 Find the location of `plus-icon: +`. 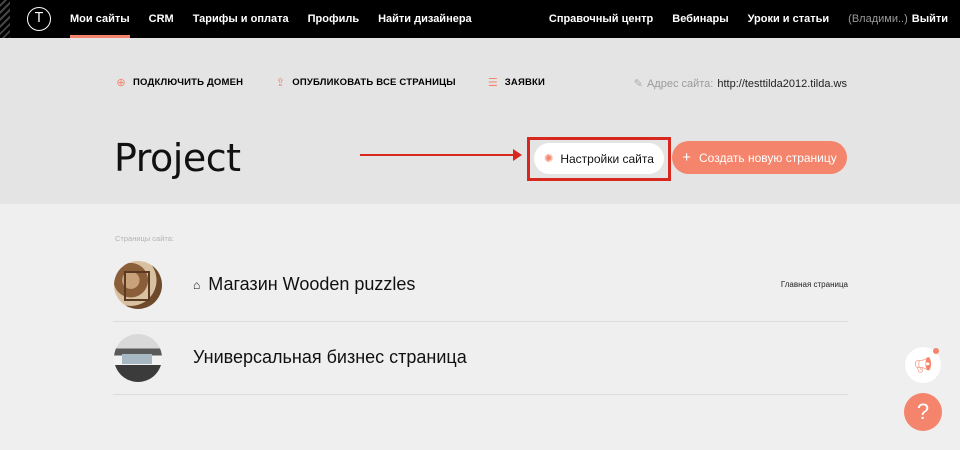

plus-icon: + is located at coordinates (687, 157).